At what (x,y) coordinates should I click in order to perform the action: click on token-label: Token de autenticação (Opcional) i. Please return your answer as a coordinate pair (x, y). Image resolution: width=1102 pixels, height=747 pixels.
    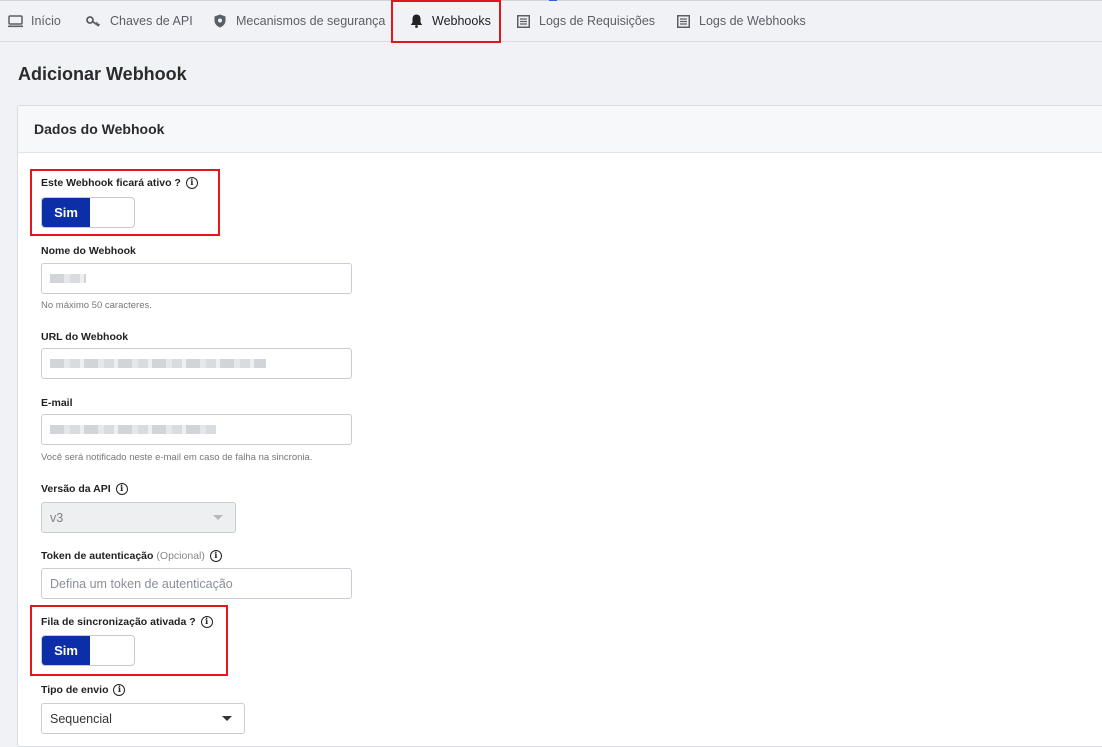
    Looking at the image, I should click on (131, 556).